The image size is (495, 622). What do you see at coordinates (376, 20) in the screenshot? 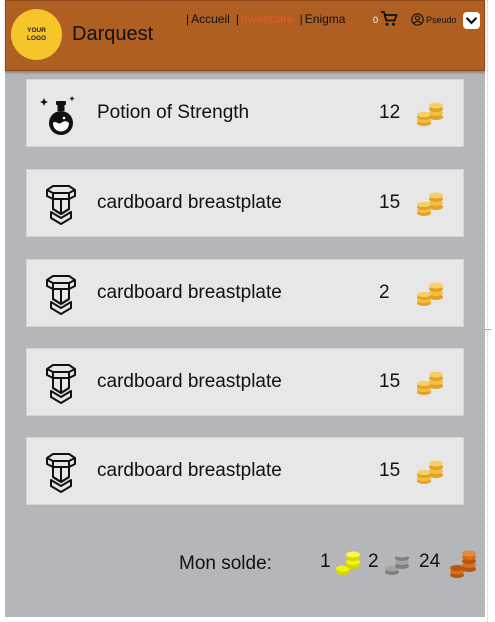
I see `cart-count-badge: 0` at bounding box center [376, 20].